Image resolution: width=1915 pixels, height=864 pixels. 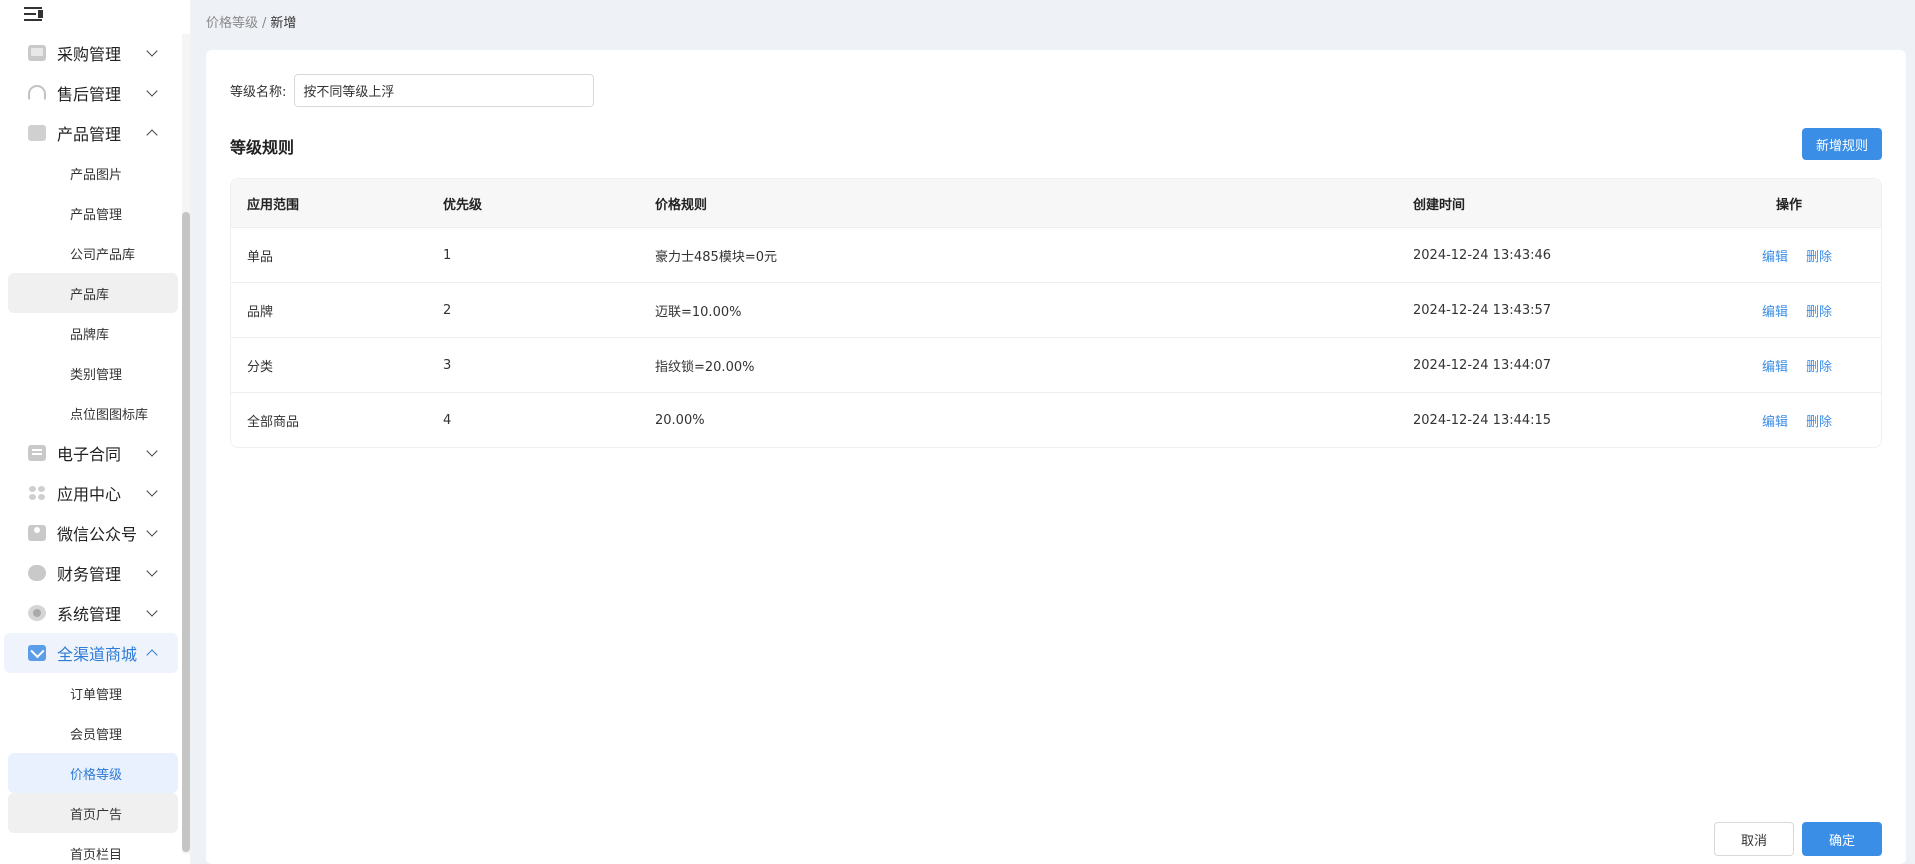 I want to click on box-icon, so click(x=37, y=133).